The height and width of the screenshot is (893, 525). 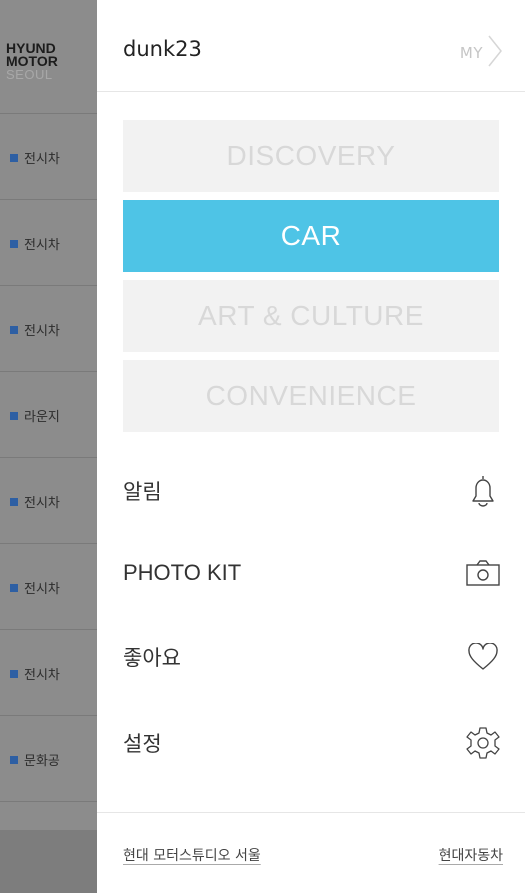 What do you see at coordinates (311, 316) in the screenshot?
I see `category-art-culture: ART & CULTURE` at bounding box center [311, 316].